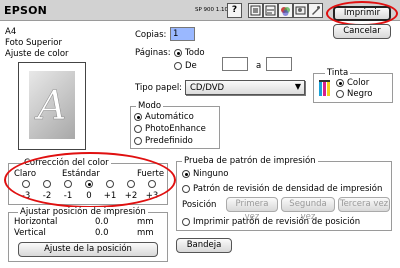 The height and width of the screenshot is (268, 400). I want to click on copies-input: 1, so click(182, 34).